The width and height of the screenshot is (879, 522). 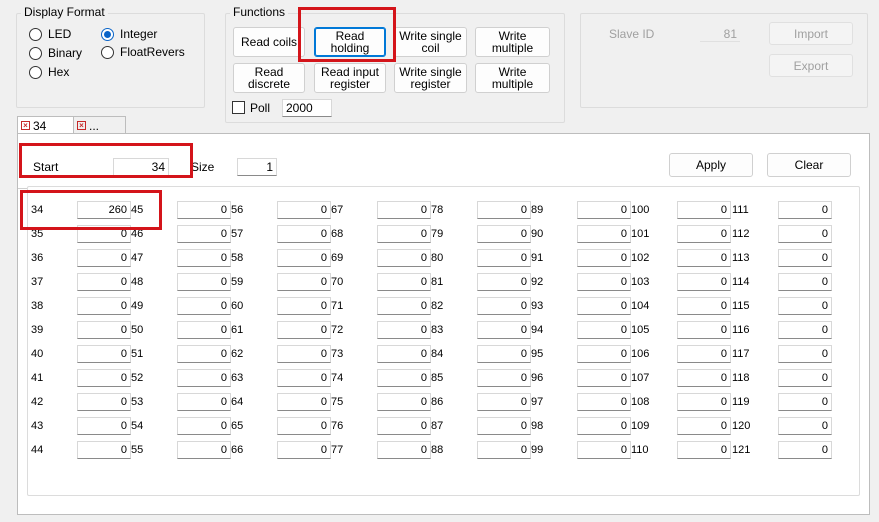 What do you see at coordinates (45, 125) in the screenshot?
I see `tab-34: × 34` at bounding box center [45, 125].